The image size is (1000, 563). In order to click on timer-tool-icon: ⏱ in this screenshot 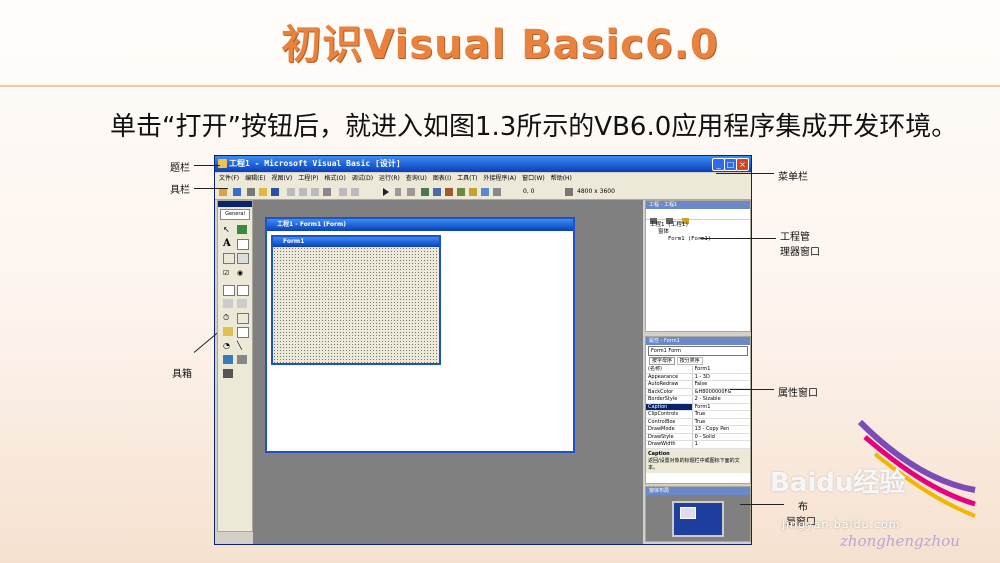, I will do `click(228, 317)`.